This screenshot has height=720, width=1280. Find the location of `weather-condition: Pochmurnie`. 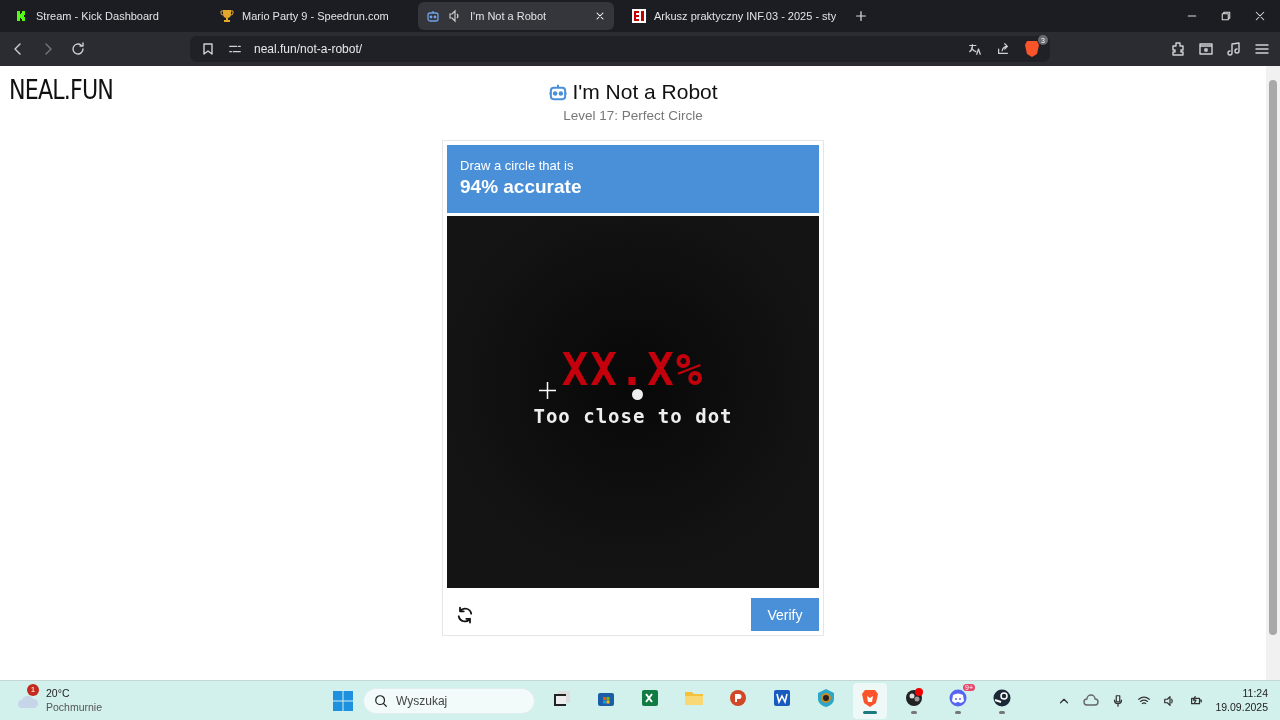

weather-condition: Pochmurnie is located at coordinates (74, 707).